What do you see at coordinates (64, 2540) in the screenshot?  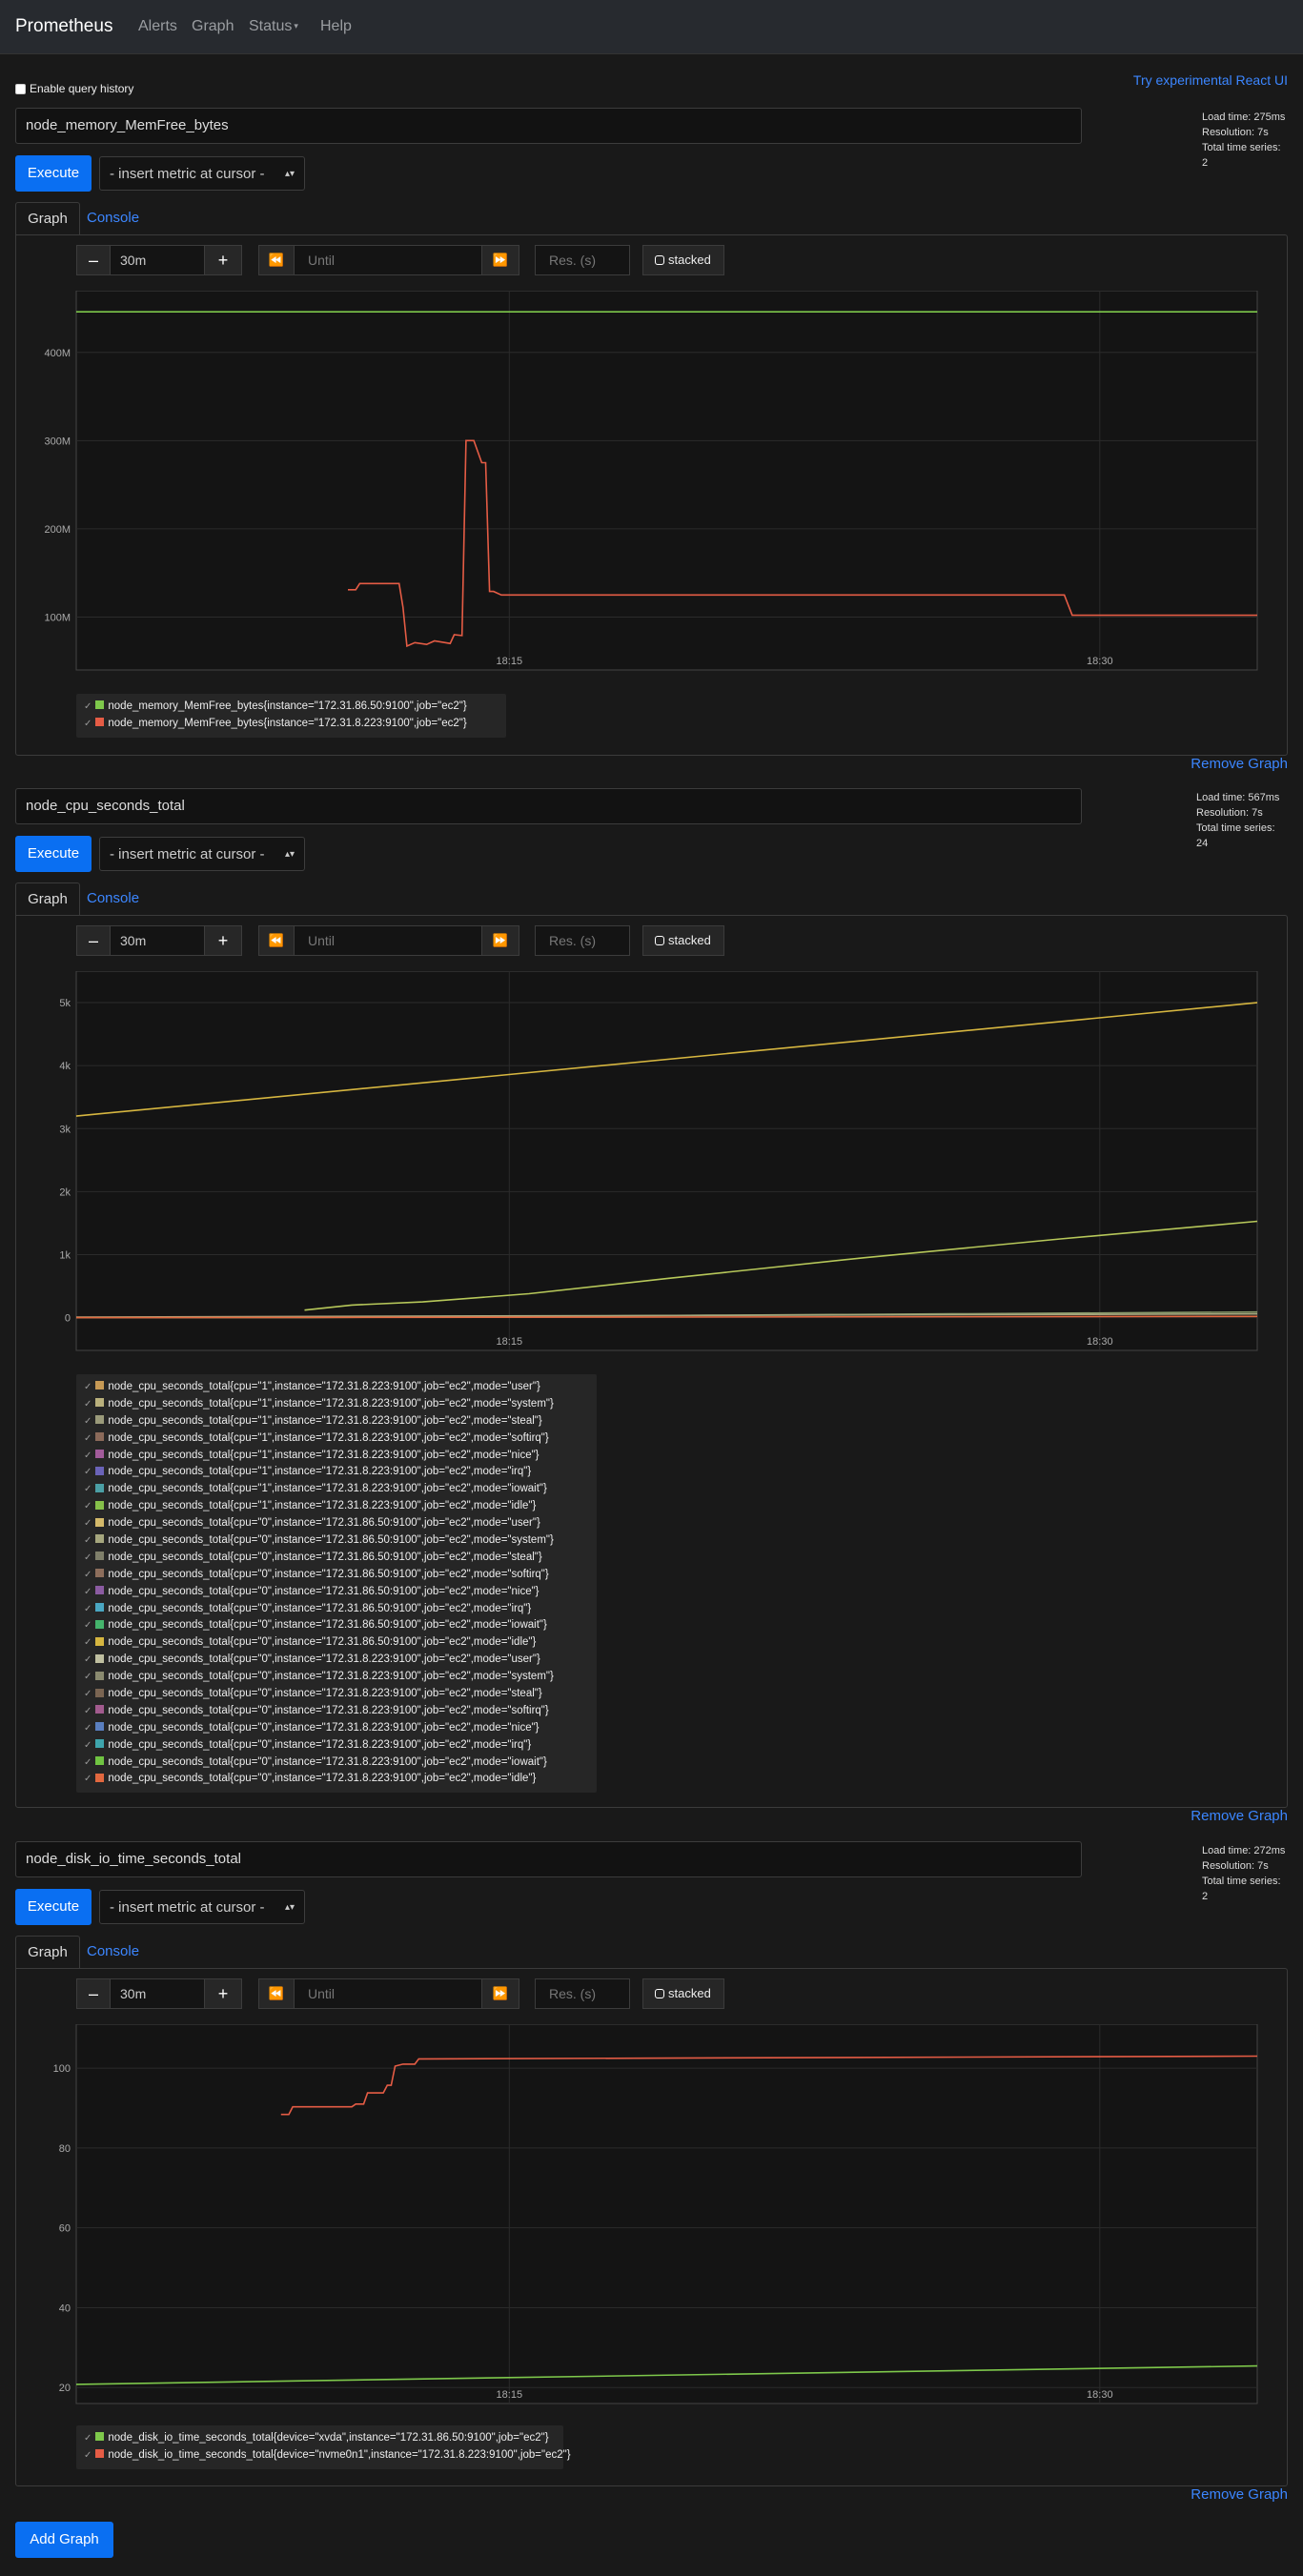 I see `add-graph-button: Add Graph` at bounding box center [64, 2540].